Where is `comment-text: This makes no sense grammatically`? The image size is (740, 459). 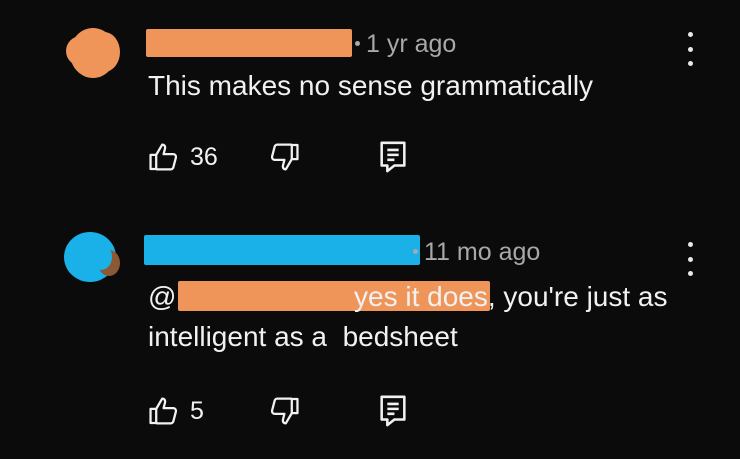
comment-text: This makes no sense grammatically is located at coordinates (371, 85).